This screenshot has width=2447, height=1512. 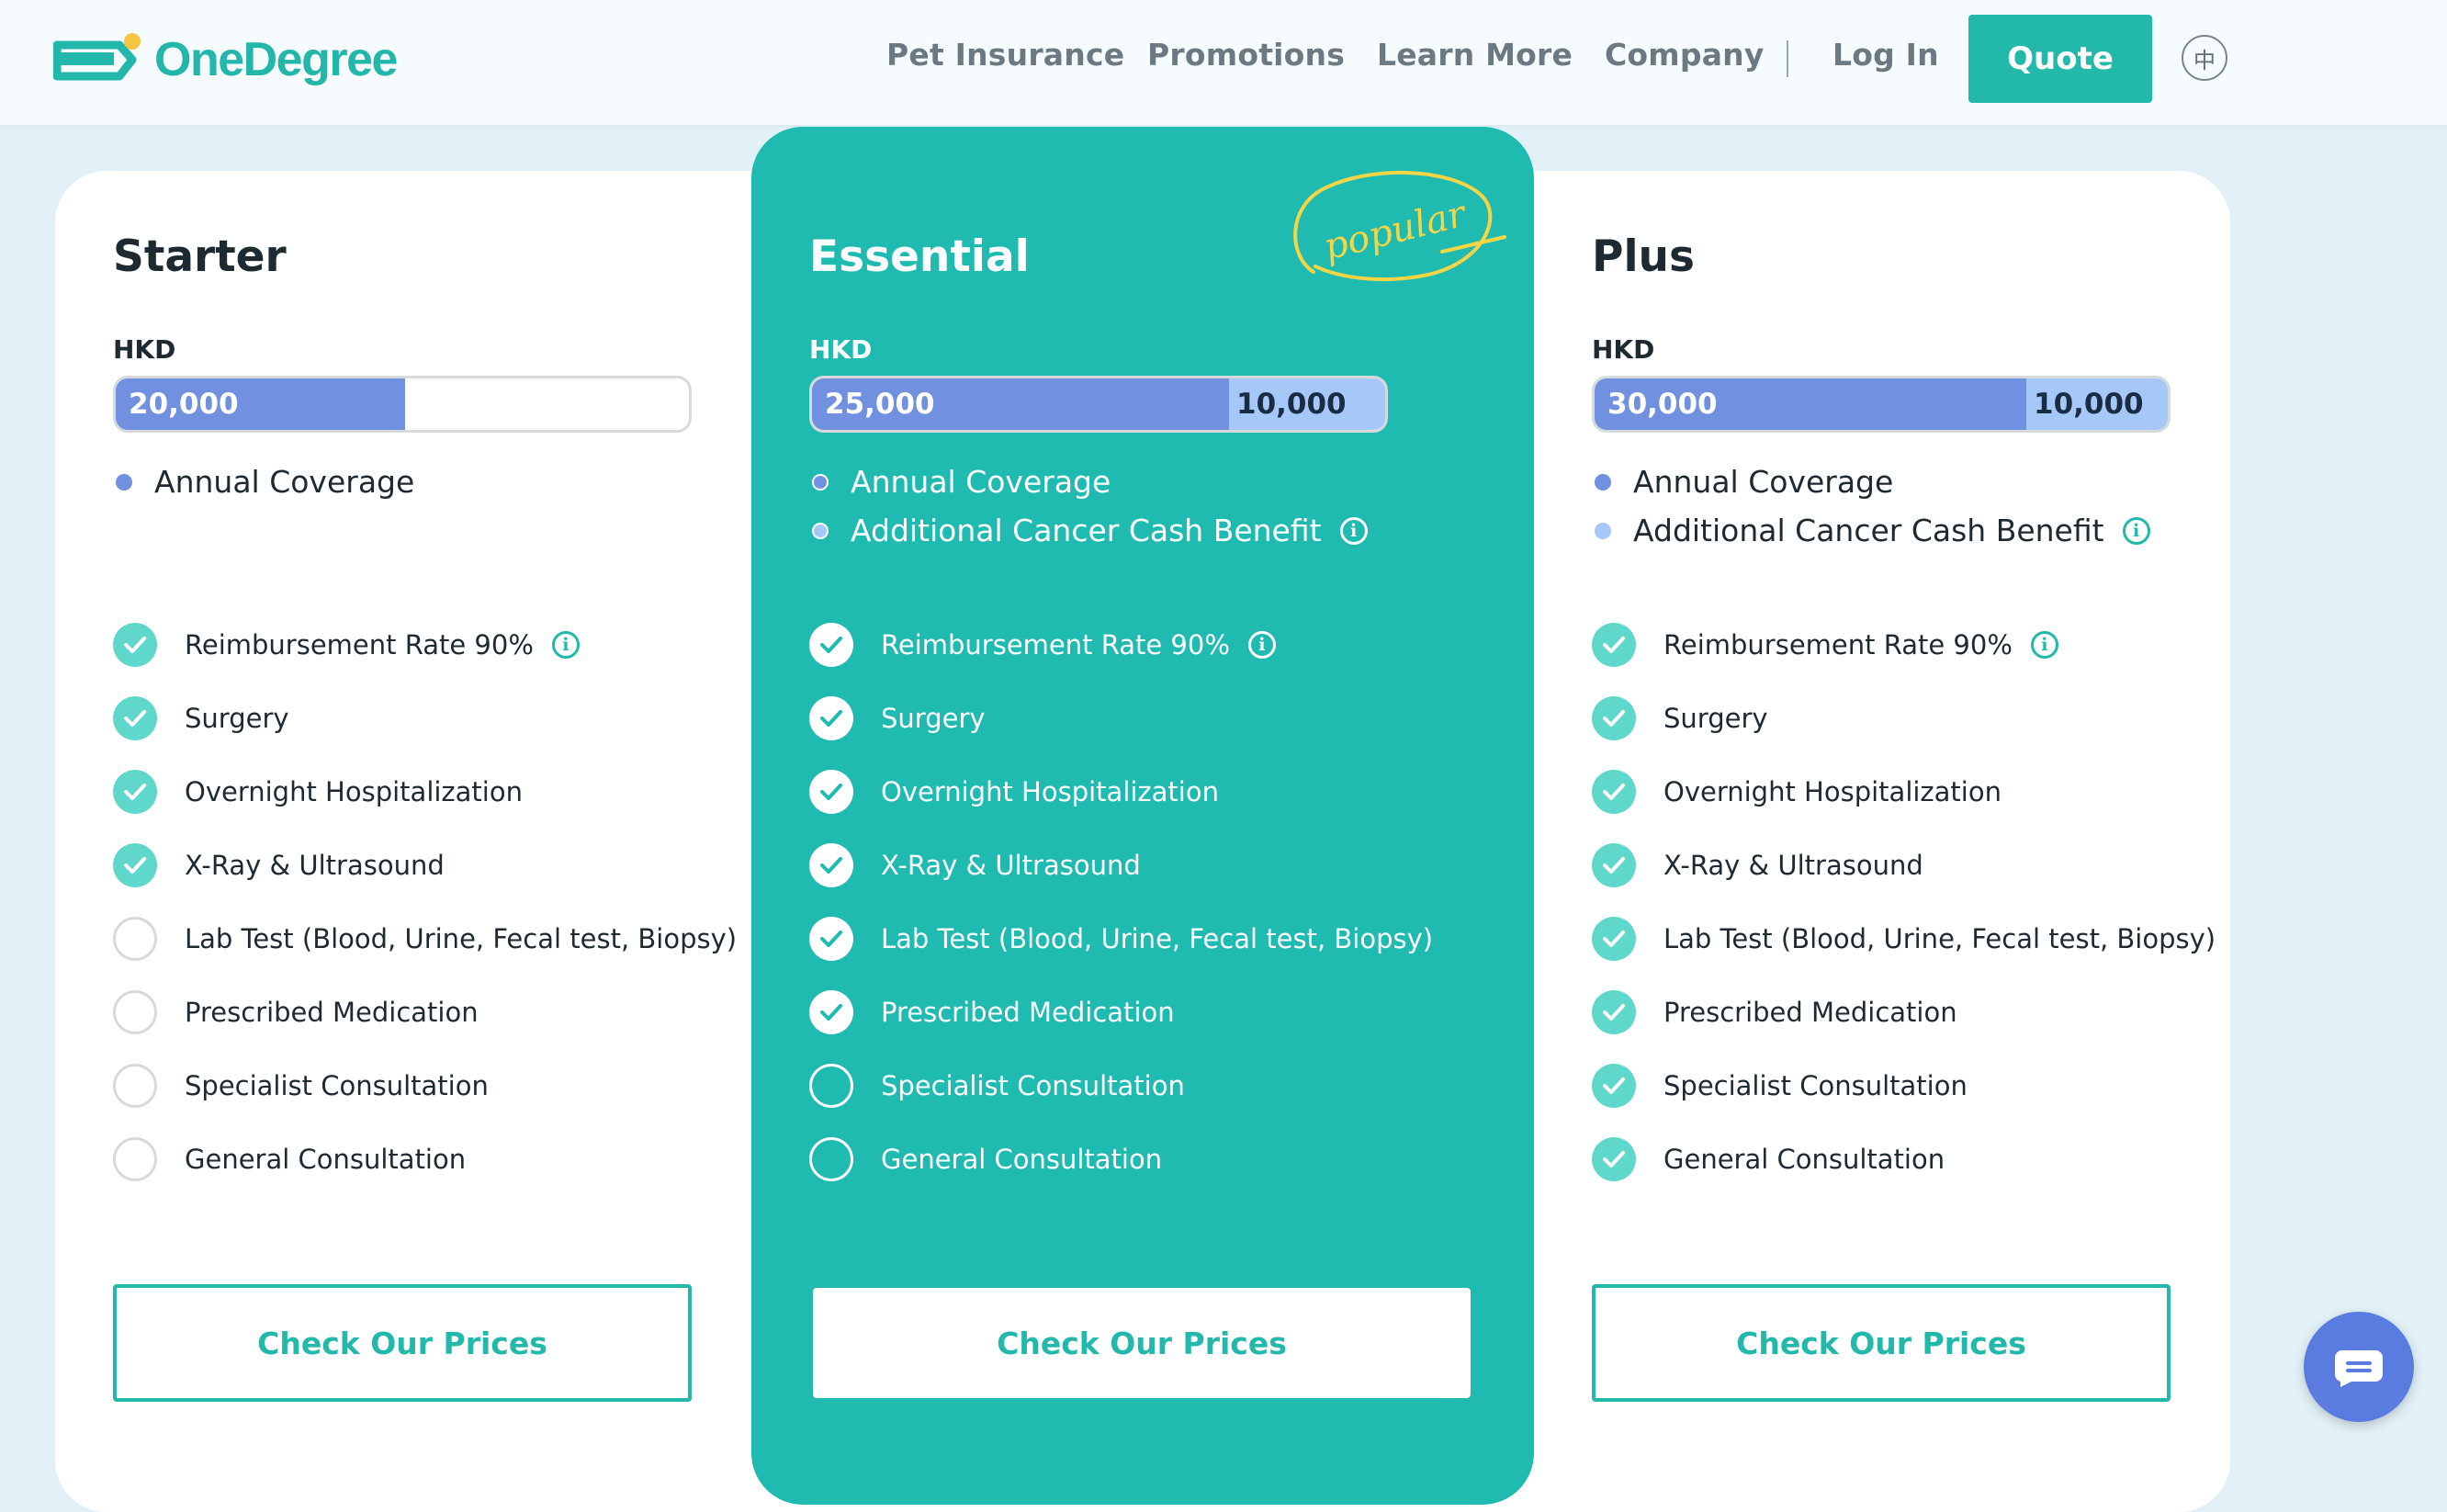 I want to click on nav-company: Company, so click(x=1685, y=55).